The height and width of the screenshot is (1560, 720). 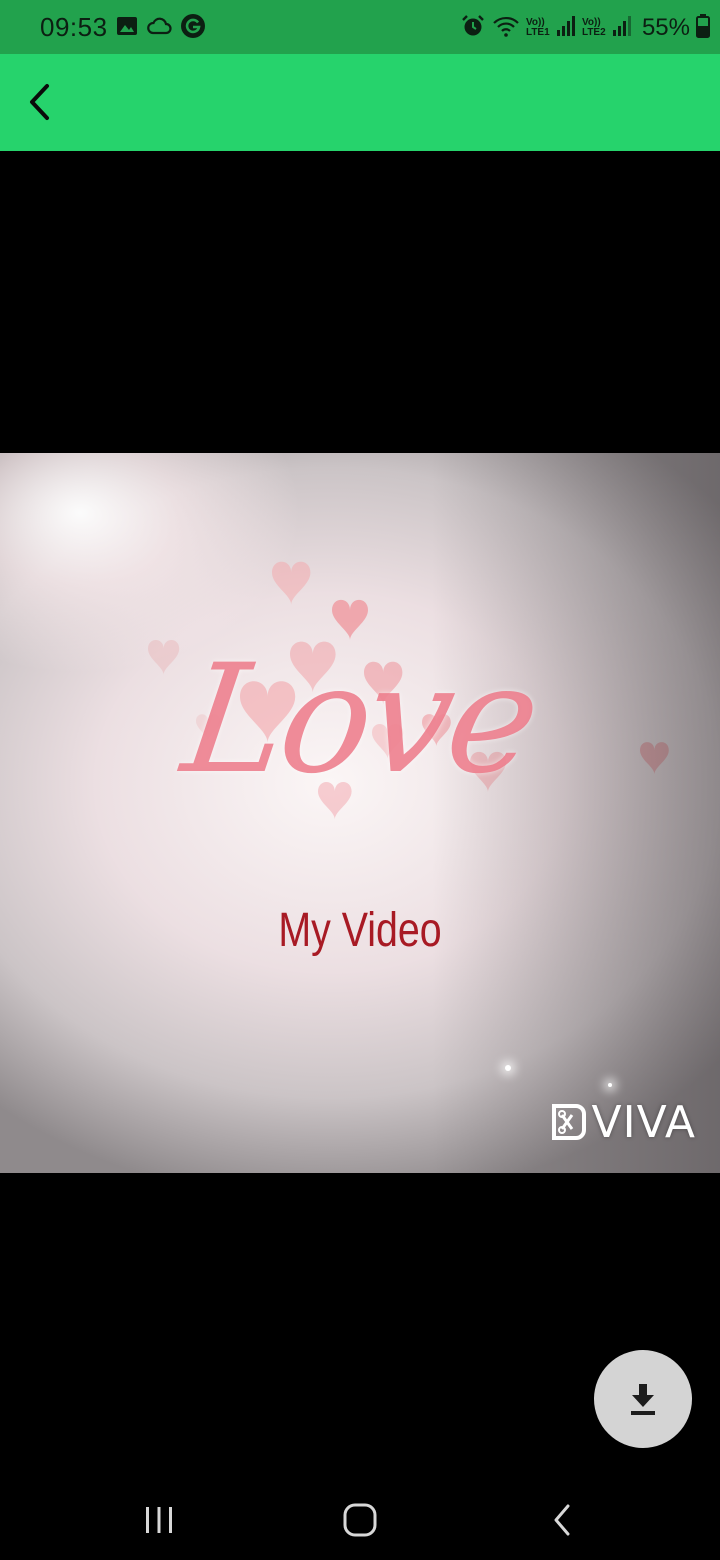 What do you see at coordinates (537, 32) in the screenshot?
I see `sim1-lte-text: LTE1` at bounding box center [537, 32].